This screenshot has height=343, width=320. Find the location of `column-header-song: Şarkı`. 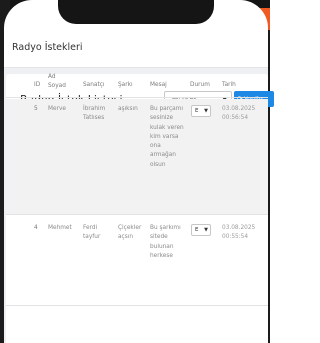

column-header-song: Şarkı is located at coordinates (125, 85).